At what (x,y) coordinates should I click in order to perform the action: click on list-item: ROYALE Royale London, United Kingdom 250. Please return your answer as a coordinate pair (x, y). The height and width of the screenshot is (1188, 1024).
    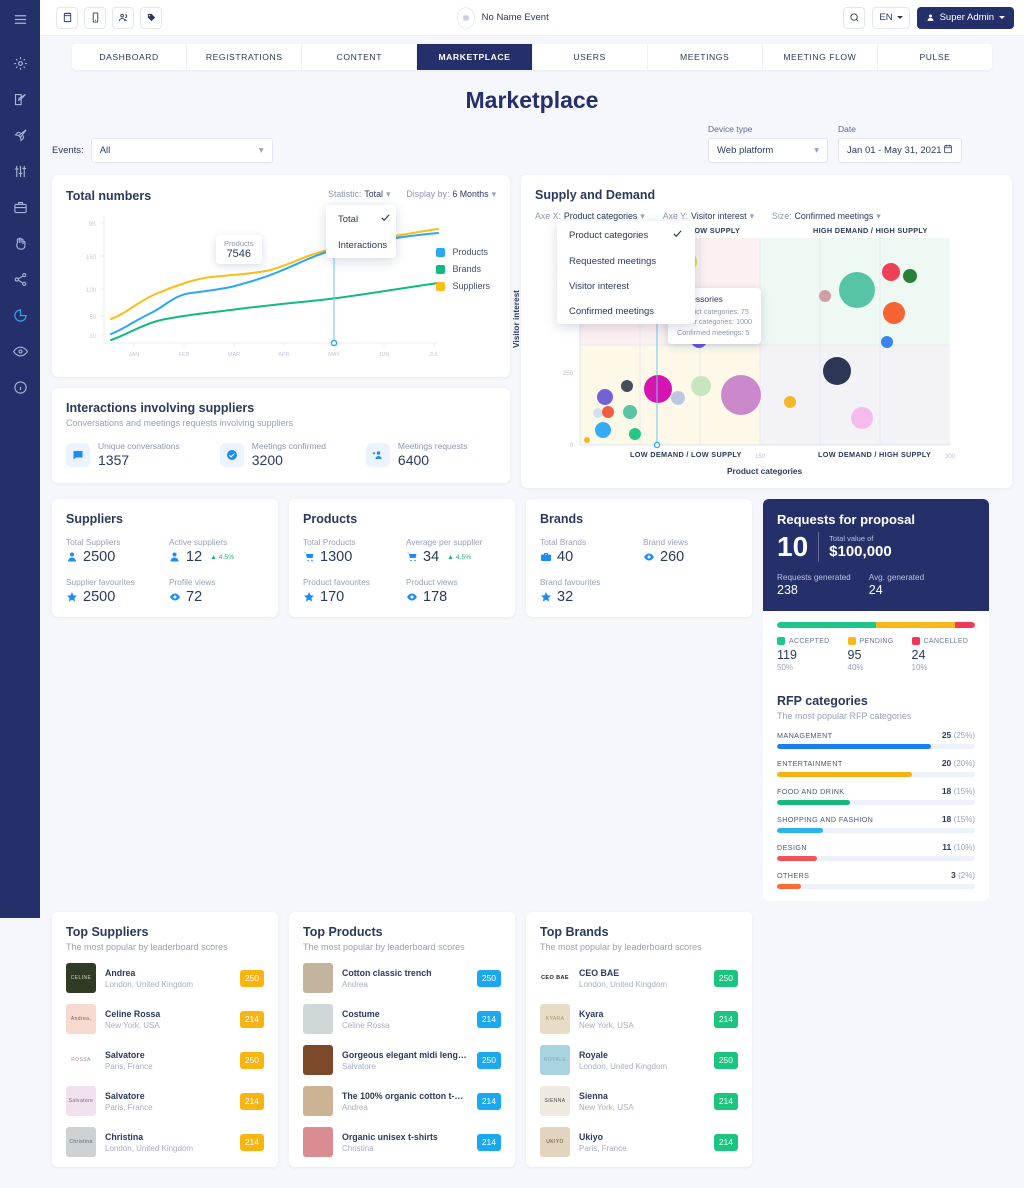
    Looking at the image, I should click on (639, 1060).